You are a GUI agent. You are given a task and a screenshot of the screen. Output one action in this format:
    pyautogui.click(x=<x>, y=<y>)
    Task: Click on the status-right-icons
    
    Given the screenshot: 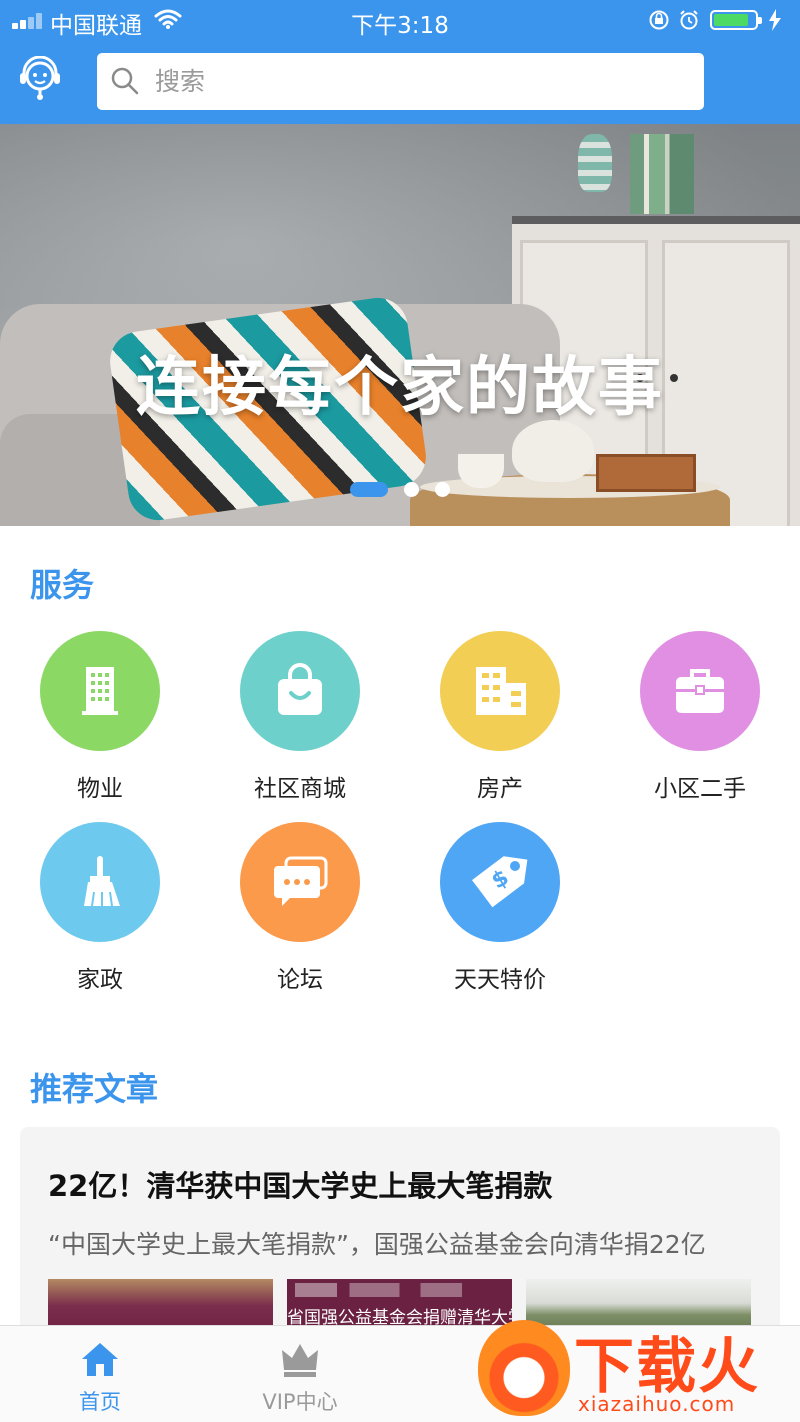 What is the action you would take?
    pyautogui.click(x=718, y=20)
    